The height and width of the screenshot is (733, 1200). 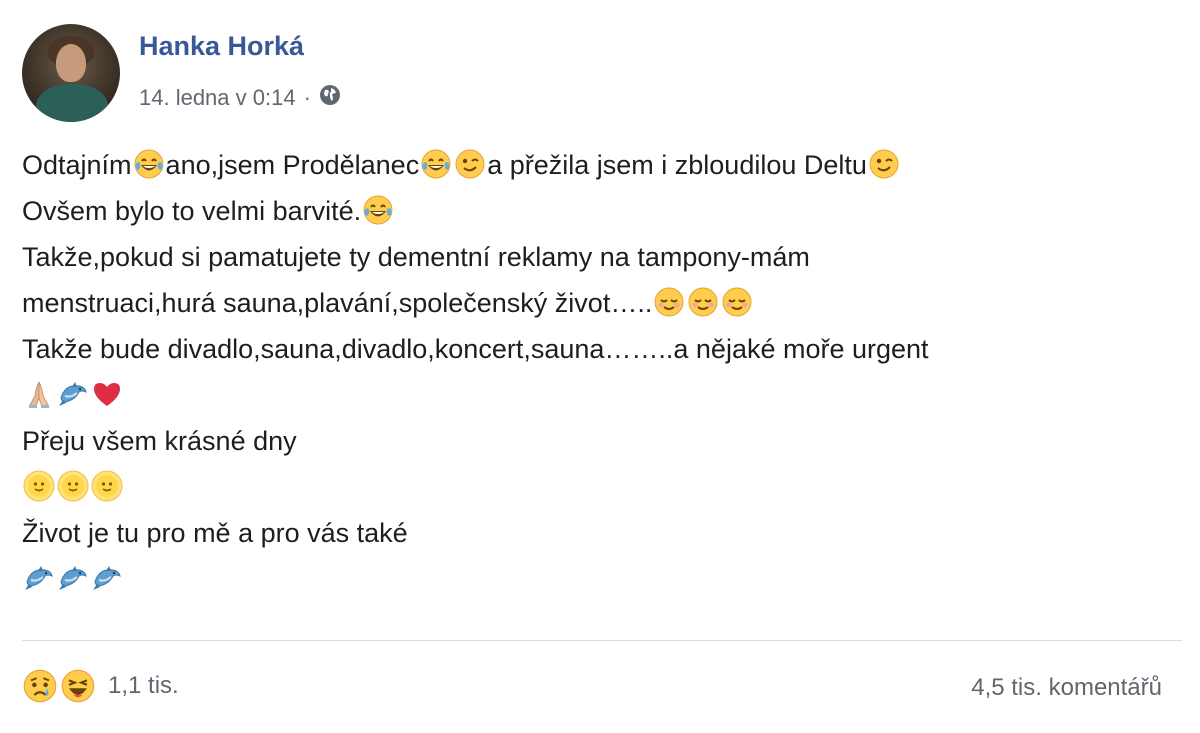 I want to click on post-text-segment: Život je tu pro mě a pro vás také, so click(x=215, y=533).